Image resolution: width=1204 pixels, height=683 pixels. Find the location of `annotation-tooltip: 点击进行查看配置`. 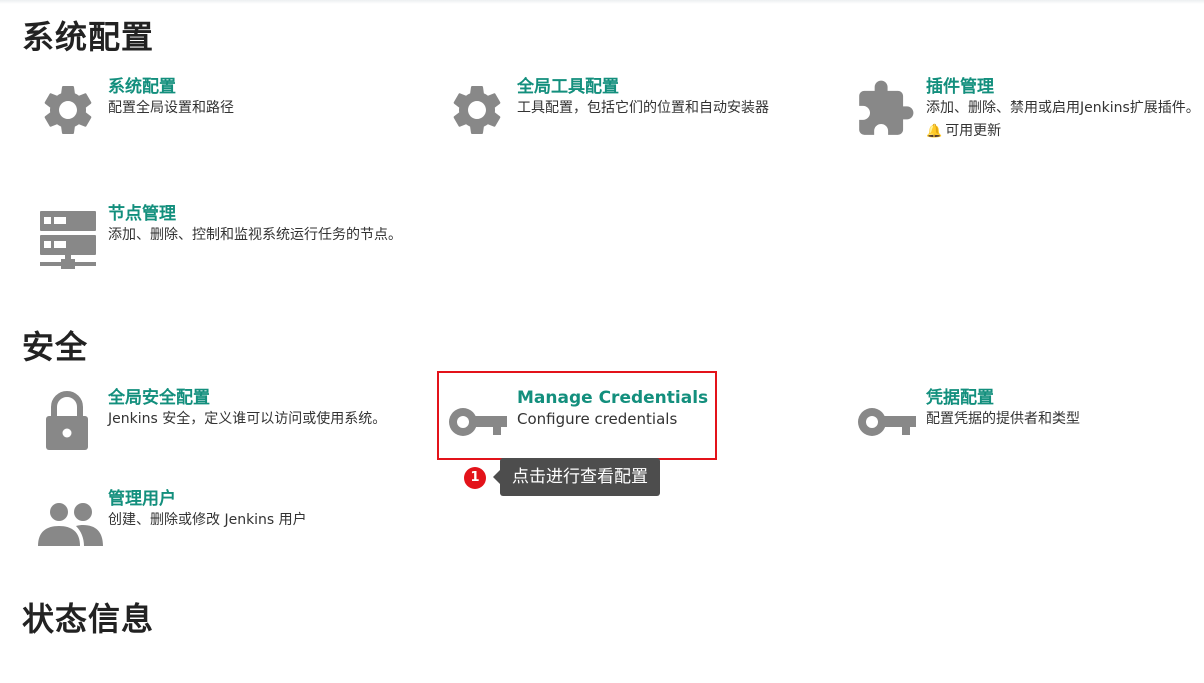

annotation-tooltip: 点击进行查看配置 is located at coordinates (576, 477).